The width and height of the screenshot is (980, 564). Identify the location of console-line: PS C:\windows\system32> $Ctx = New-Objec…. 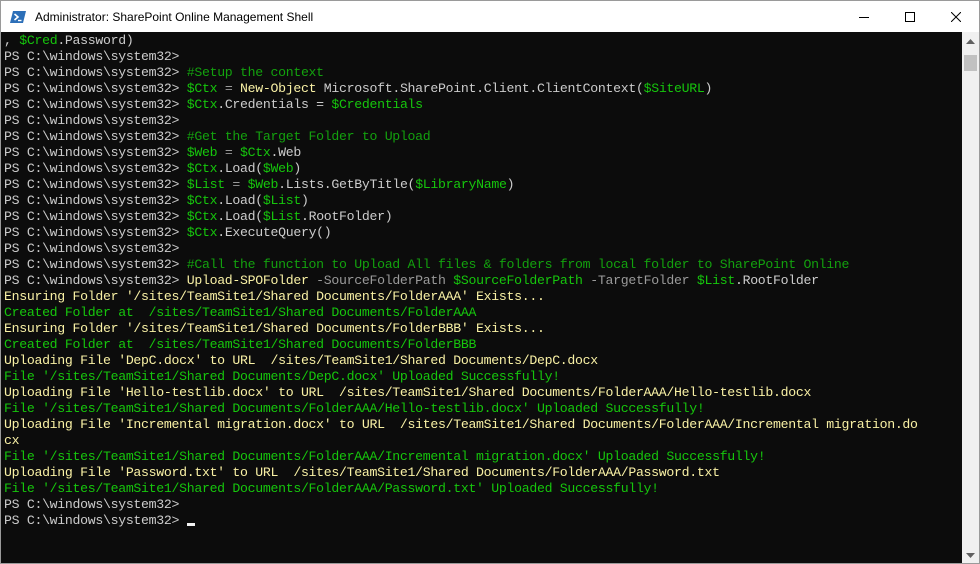
(358, 89).